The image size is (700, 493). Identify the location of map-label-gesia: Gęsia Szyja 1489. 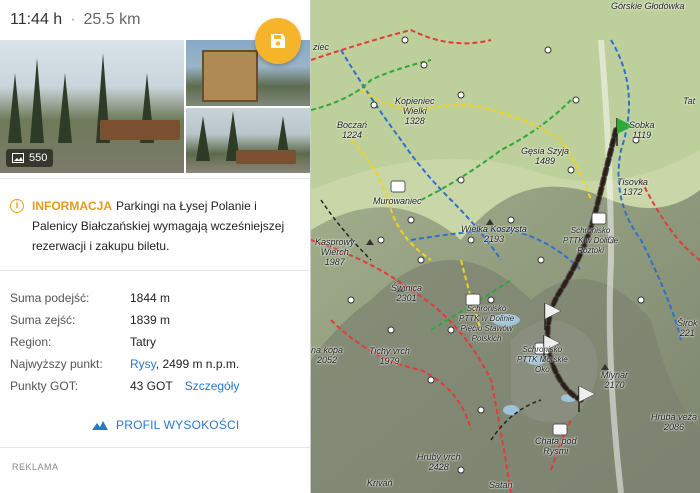
(545, 156).